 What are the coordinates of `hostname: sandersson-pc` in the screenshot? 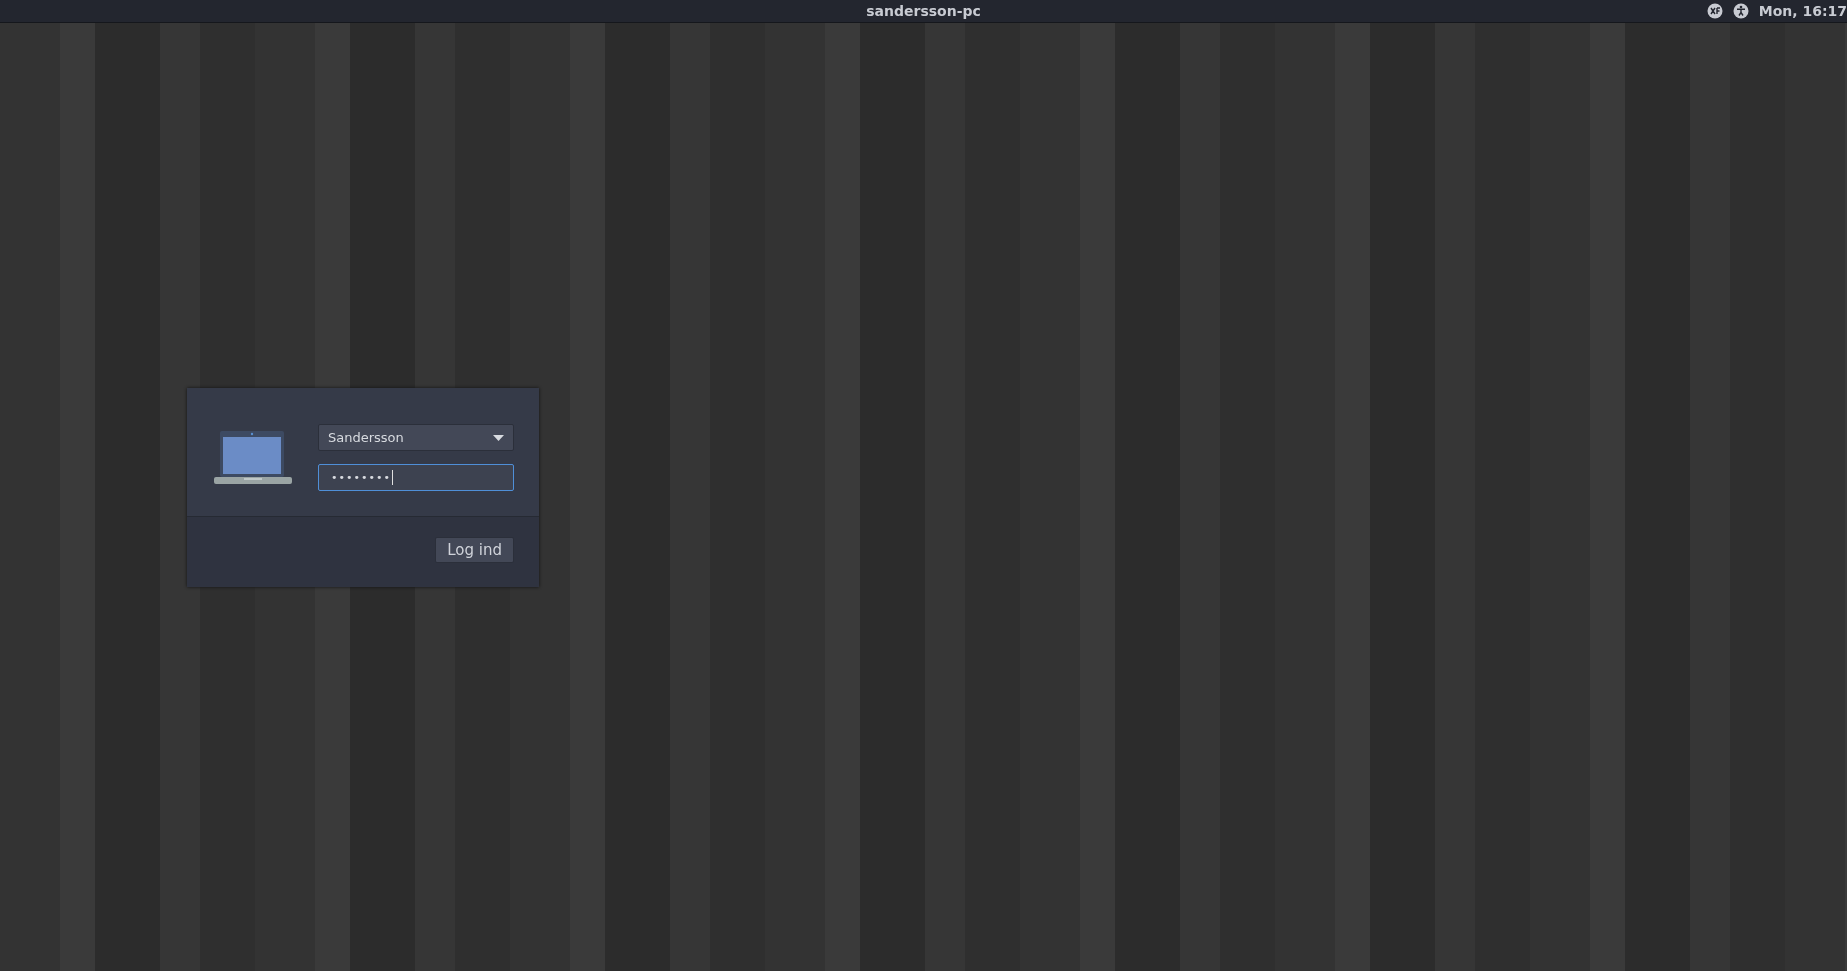 It's located at (923, 11).